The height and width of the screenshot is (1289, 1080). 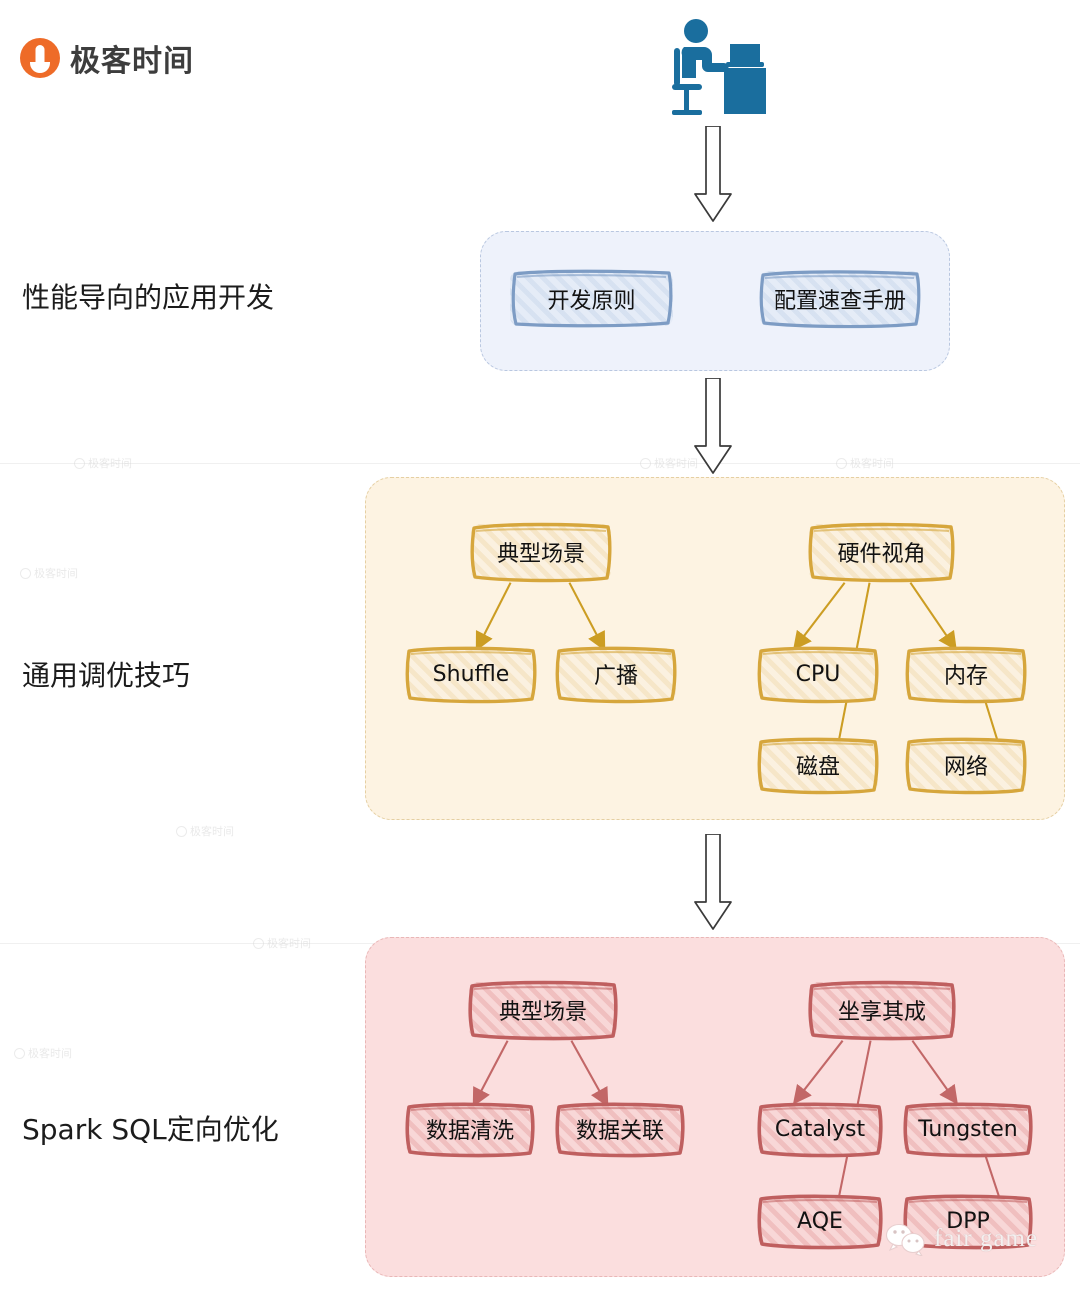 What do you see at coordinates (905, 1239) in the screenshot?
I see `wechat-icon` at bounding box center [905, 1239].